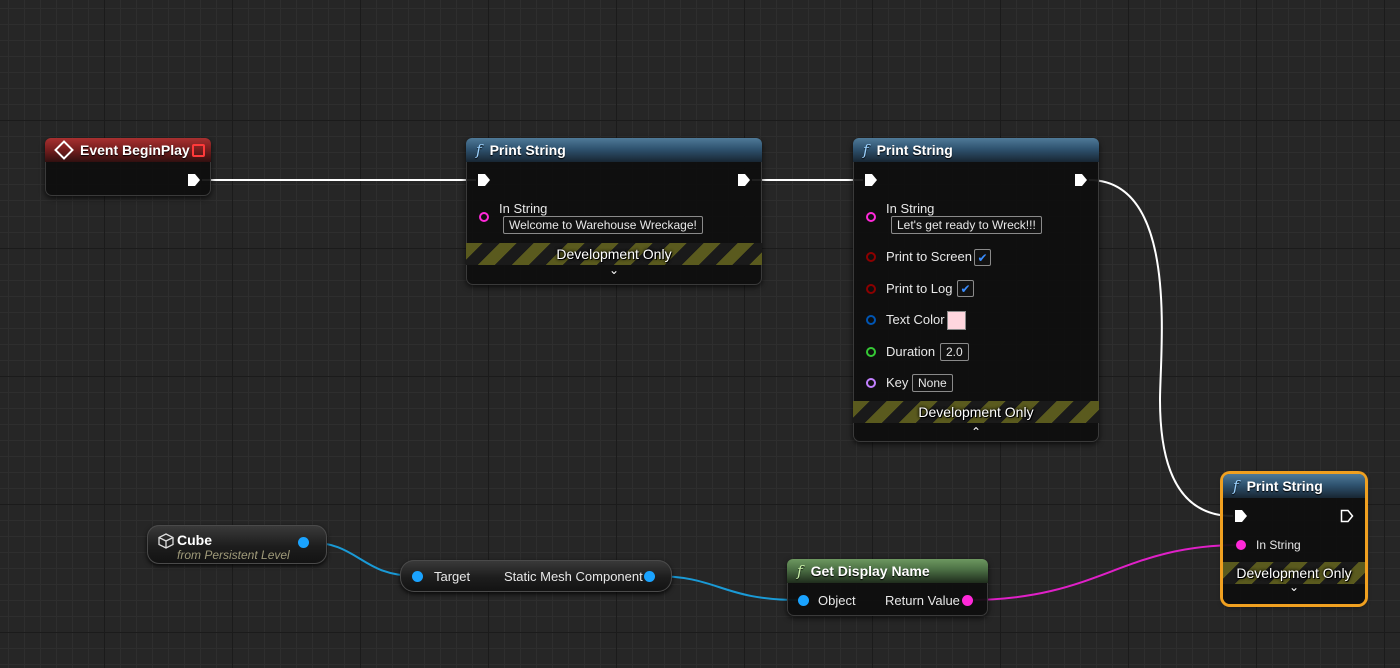 This screenshot has width=1400, height=668. What do you see at coordinates (64, 150) in the screenshot?
I see `event-diamond-icon` at bounding box center [64, 150].